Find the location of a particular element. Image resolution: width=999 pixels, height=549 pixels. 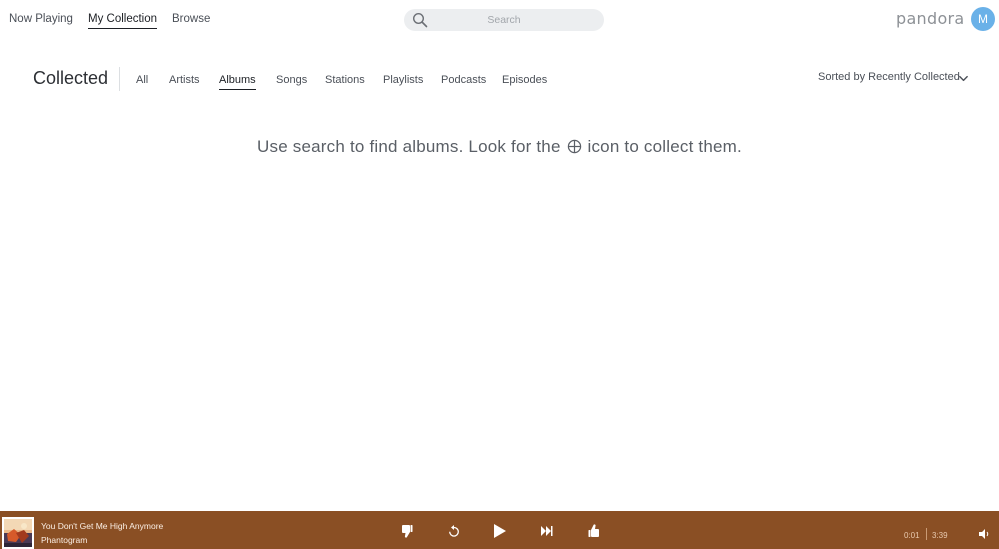

tab-stations: Stations is located at coordinates (345, 80).